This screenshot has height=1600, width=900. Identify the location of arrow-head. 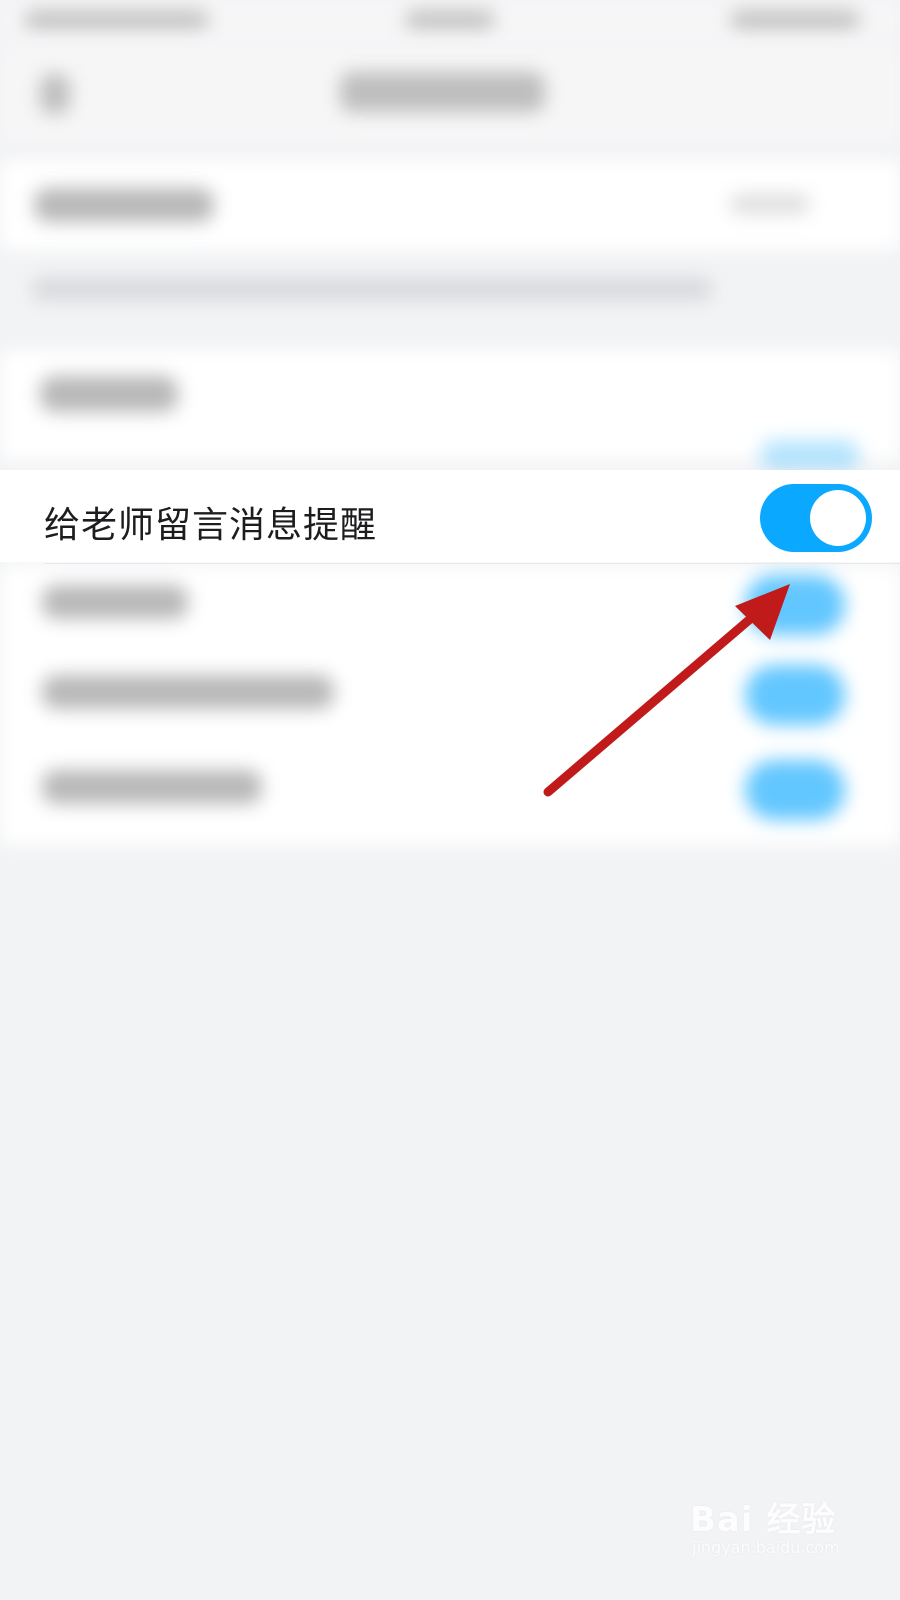
(762, 612).